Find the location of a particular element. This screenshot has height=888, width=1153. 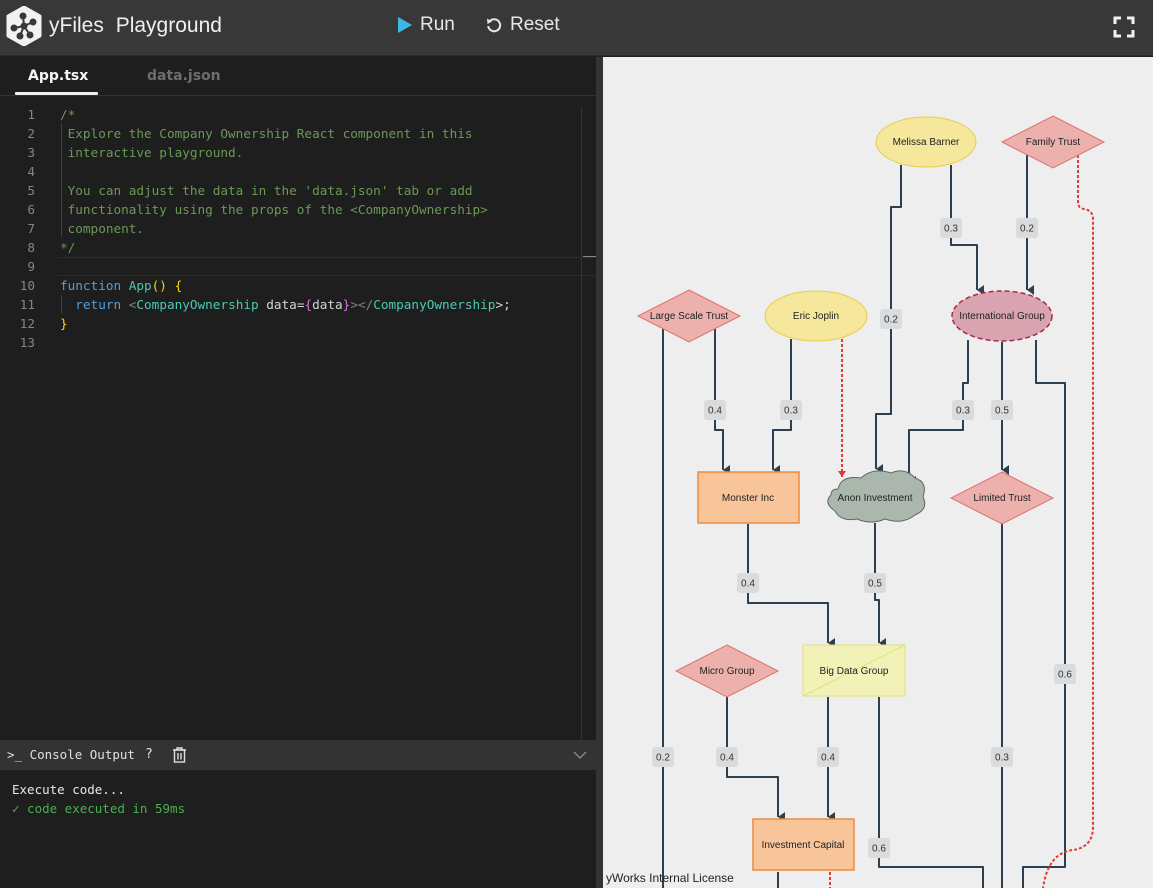

node-label: Monster Inc is located at coordinates (748, 498).